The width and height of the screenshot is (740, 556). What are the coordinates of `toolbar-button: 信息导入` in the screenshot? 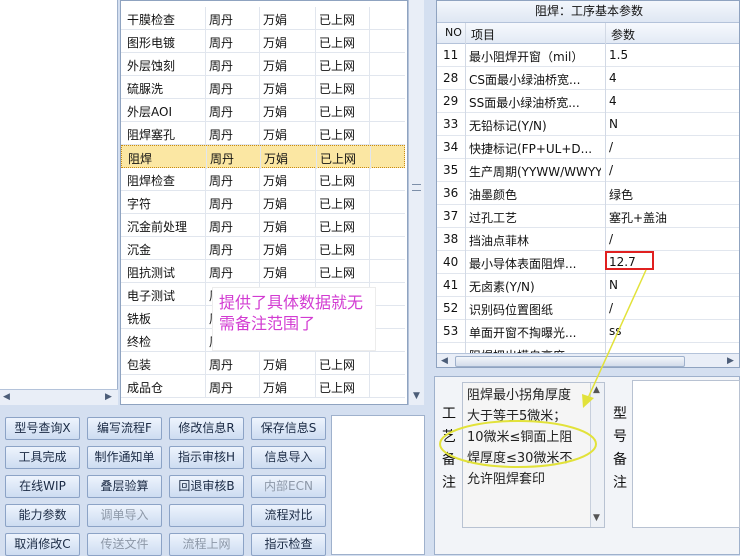 It's located at (288, 457).